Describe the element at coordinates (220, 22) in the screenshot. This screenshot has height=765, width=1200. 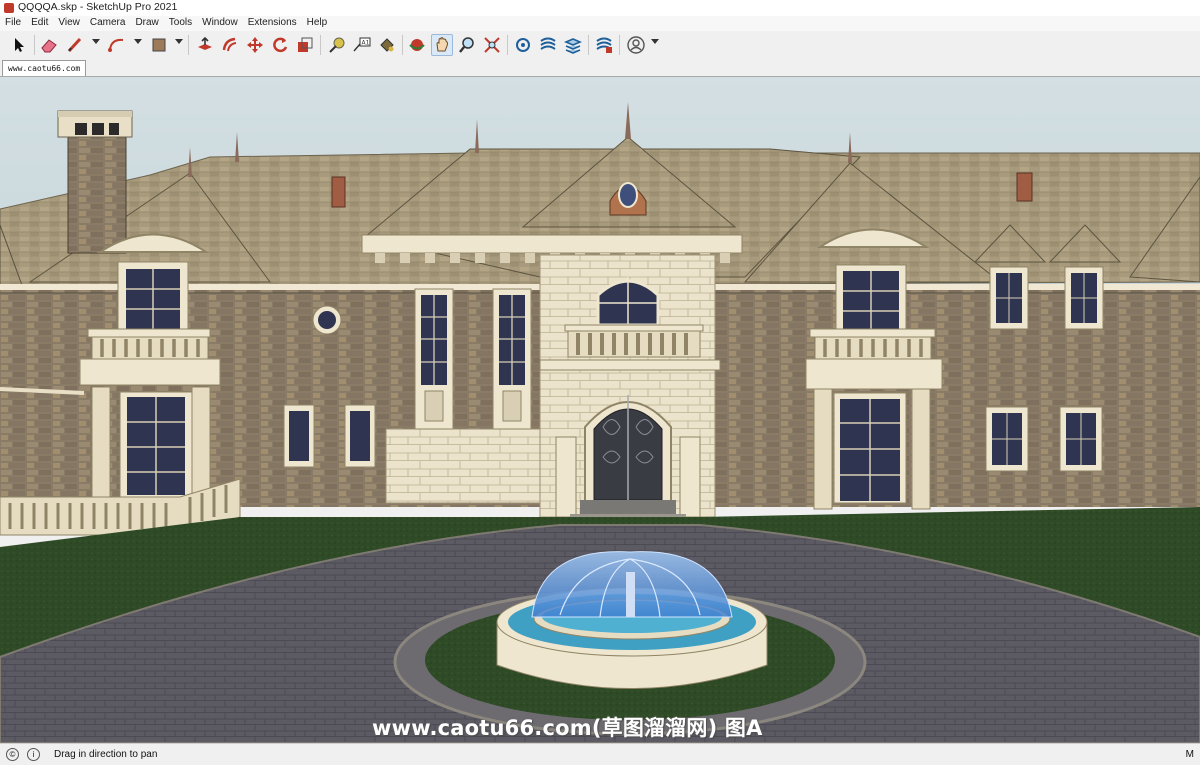
I see `menu-window: Window` at that location.